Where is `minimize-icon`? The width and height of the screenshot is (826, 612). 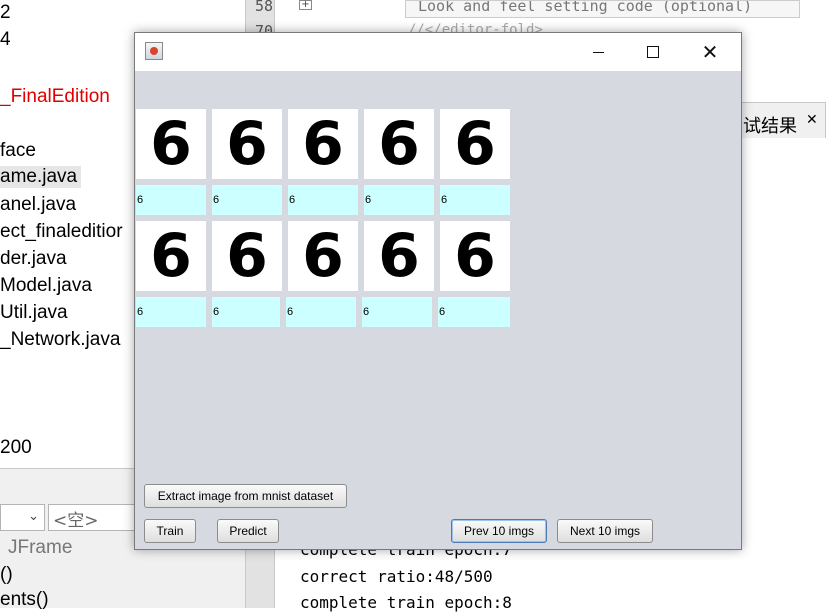
minimize-icon is located at coordinates (598, 52).